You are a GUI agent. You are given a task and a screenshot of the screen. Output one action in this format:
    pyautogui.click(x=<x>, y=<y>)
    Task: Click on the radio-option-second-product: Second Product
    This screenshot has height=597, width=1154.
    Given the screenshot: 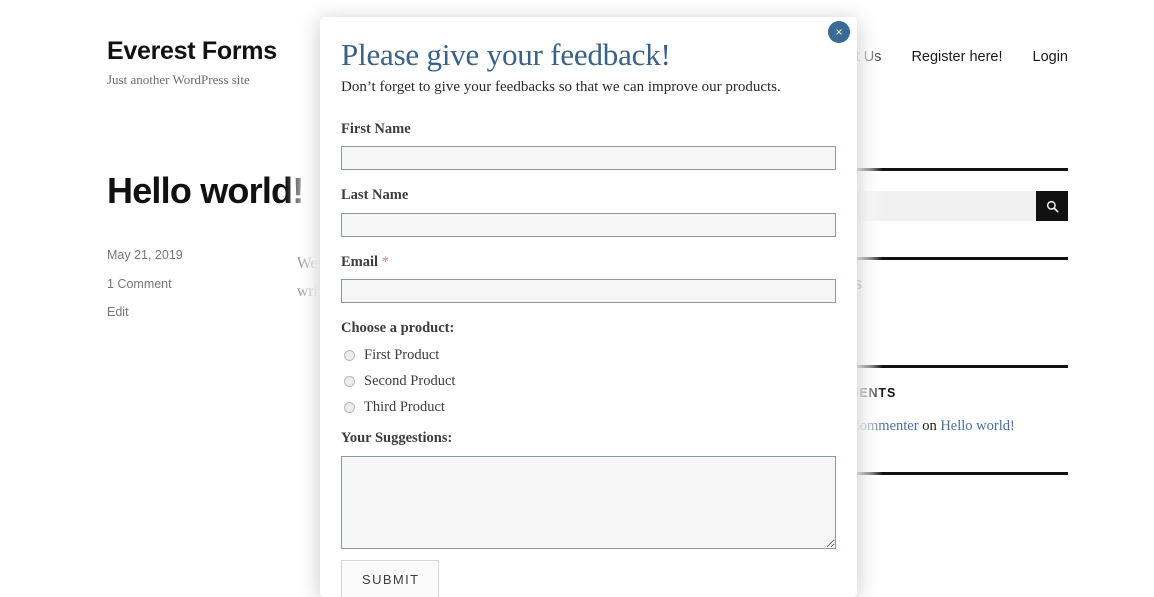 What is the action you would take?
    pyautogui.click(x=588, y=381)
    